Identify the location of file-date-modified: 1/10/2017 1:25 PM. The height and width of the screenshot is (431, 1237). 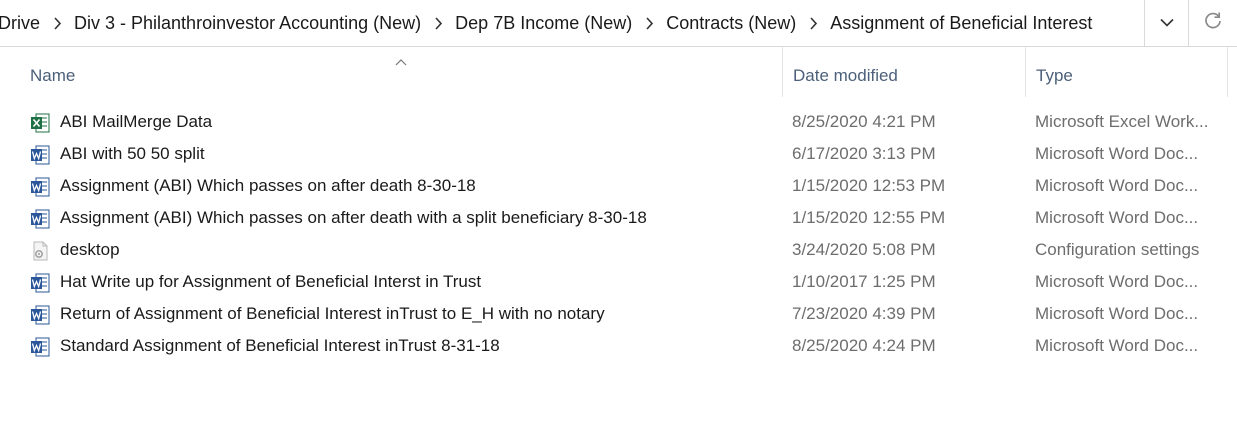
(864, 281).